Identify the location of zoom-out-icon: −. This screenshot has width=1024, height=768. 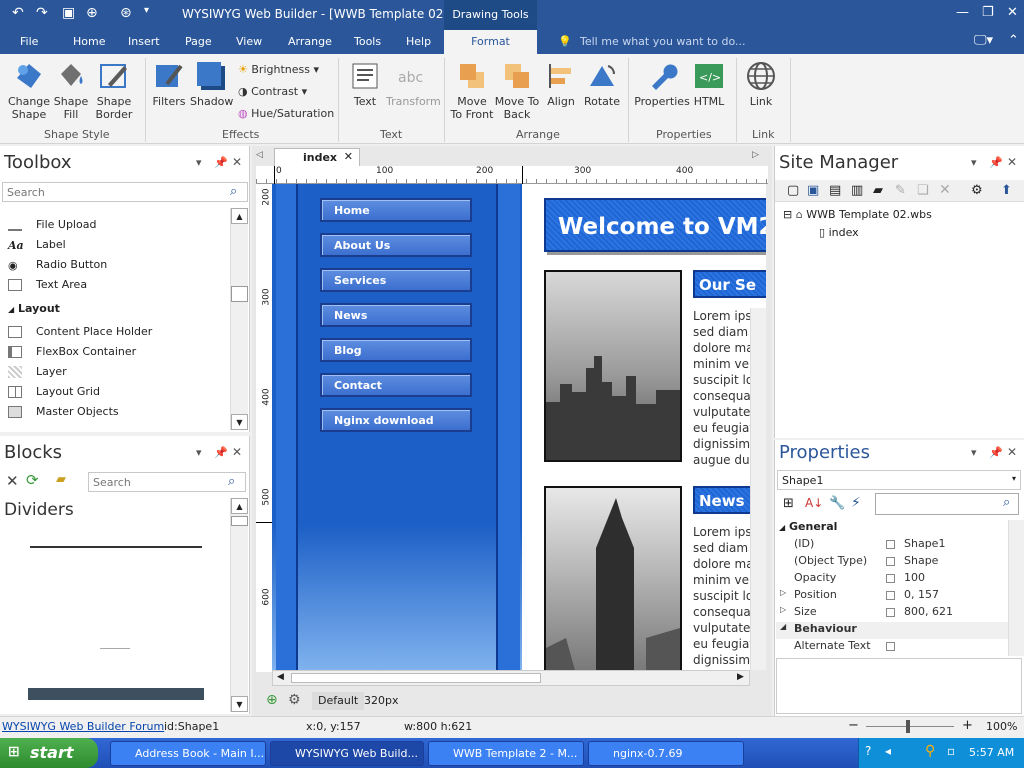
(853, 725).